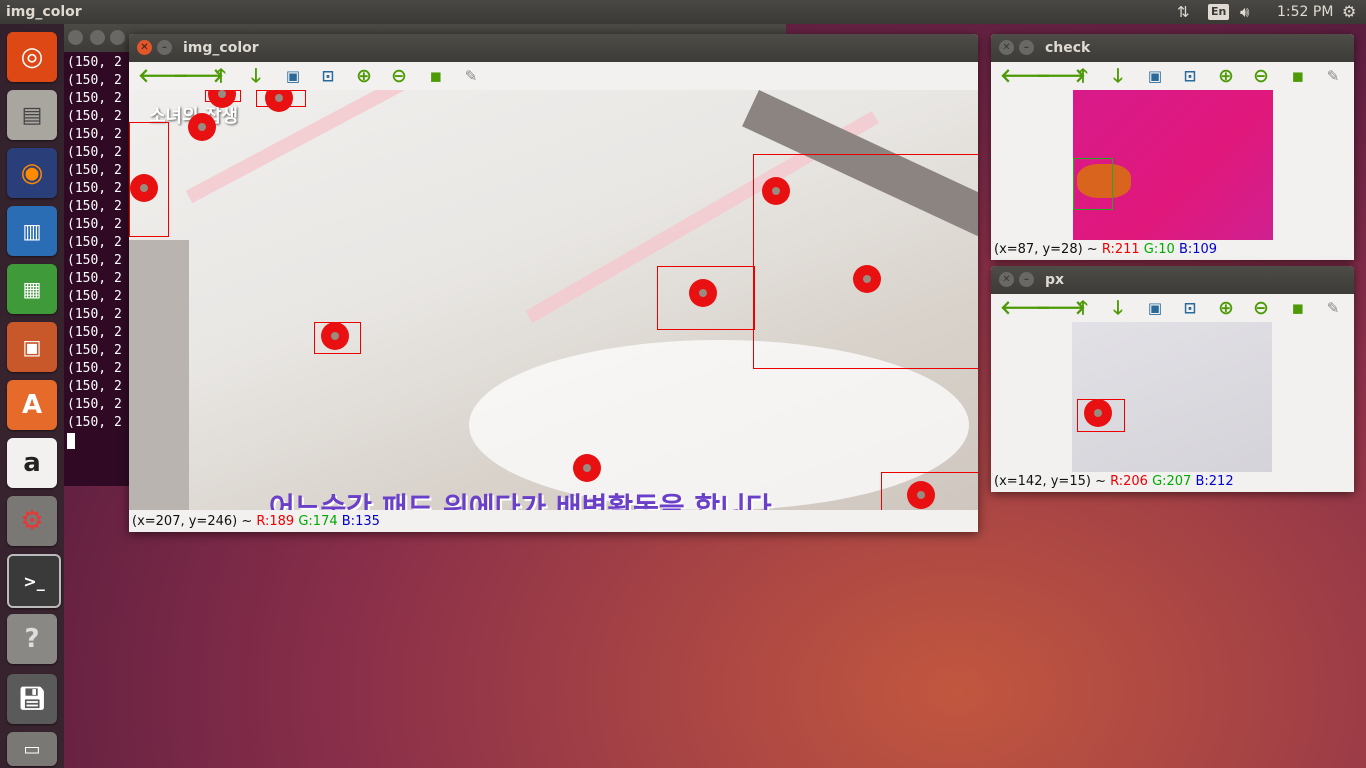 The width and height of the screenshot is (1366, 768). Describe the element at coordinates (32, 231) in the screenshot. I see `writer-icon: ▥` at that location.